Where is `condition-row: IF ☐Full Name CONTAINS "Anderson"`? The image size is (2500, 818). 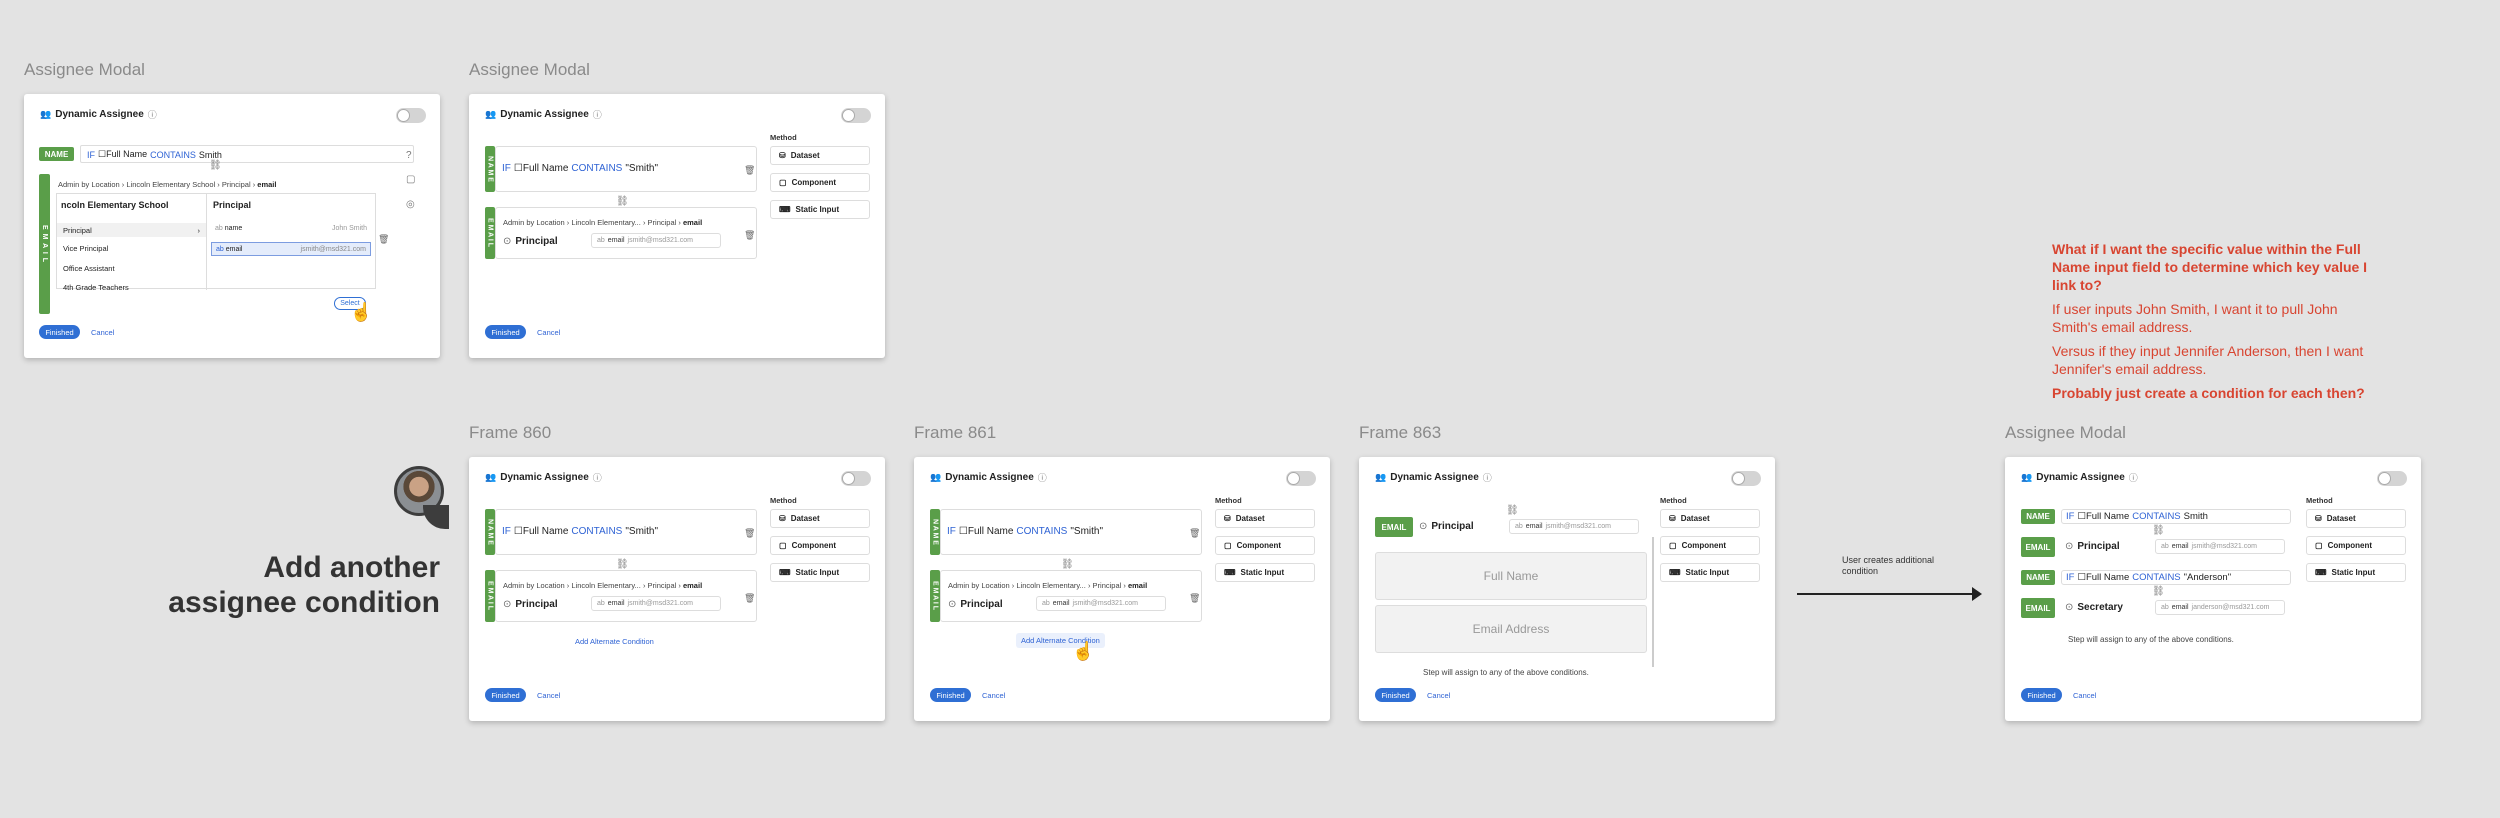
condition-row: IF ☐Full Name CONTAINS "Anderson" is located at coordinates (2176, 577).